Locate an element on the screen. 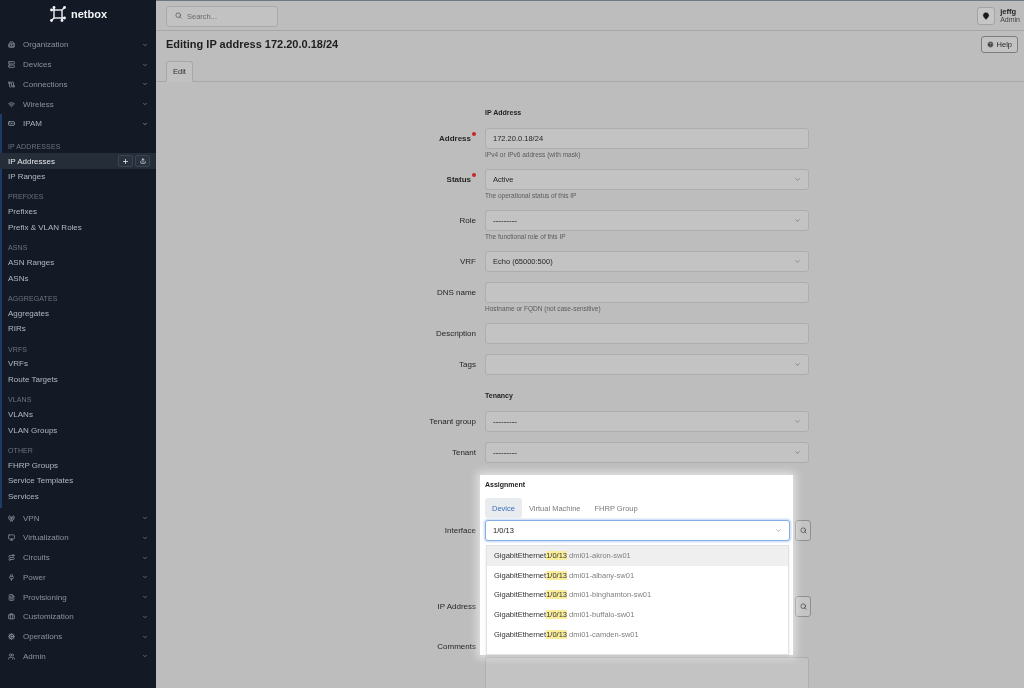 The image size is (1024, 688). select-field is located at coordinates (647, 364).